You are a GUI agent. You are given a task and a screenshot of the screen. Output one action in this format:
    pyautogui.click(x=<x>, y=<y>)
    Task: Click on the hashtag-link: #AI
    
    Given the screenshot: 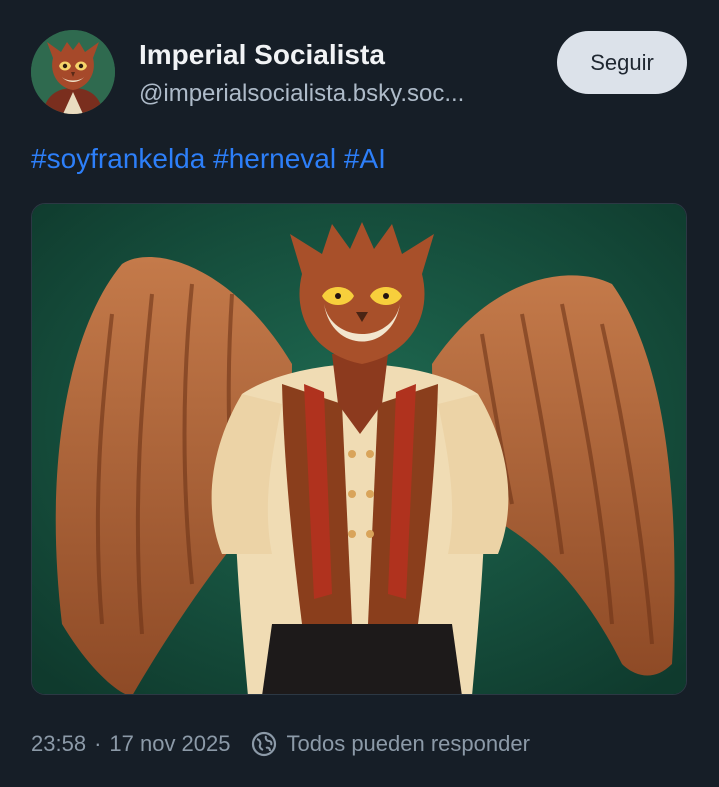 What is the action you would take?
    pyautogui.click(x=365, y=158)
    